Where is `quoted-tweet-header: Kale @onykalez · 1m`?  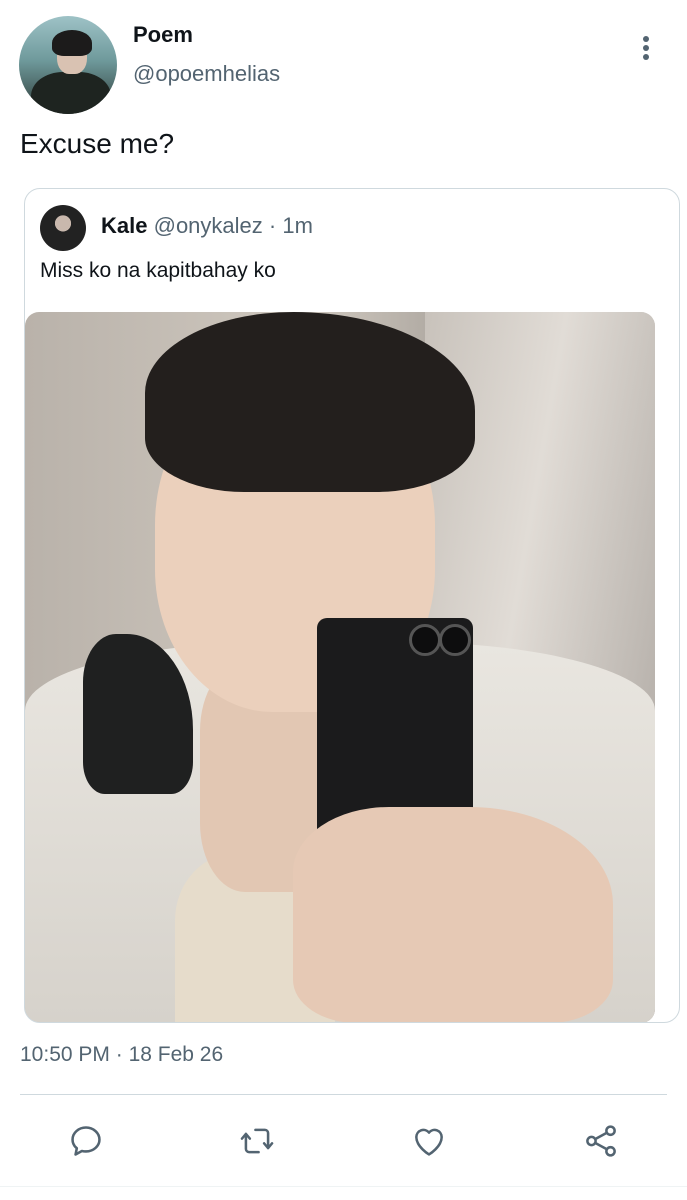
quoted-tweet-header: Kale @onykalez · 1m is located at coordinates (207, 226).